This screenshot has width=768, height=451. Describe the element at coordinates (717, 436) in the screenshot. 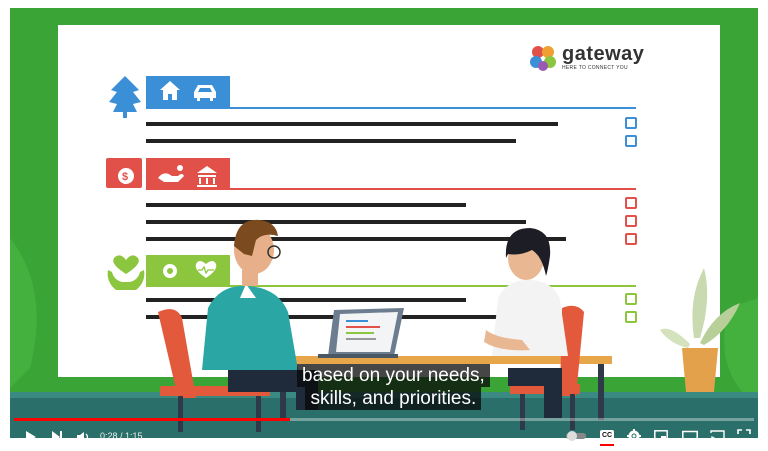

I see `cast-icon` at that location.